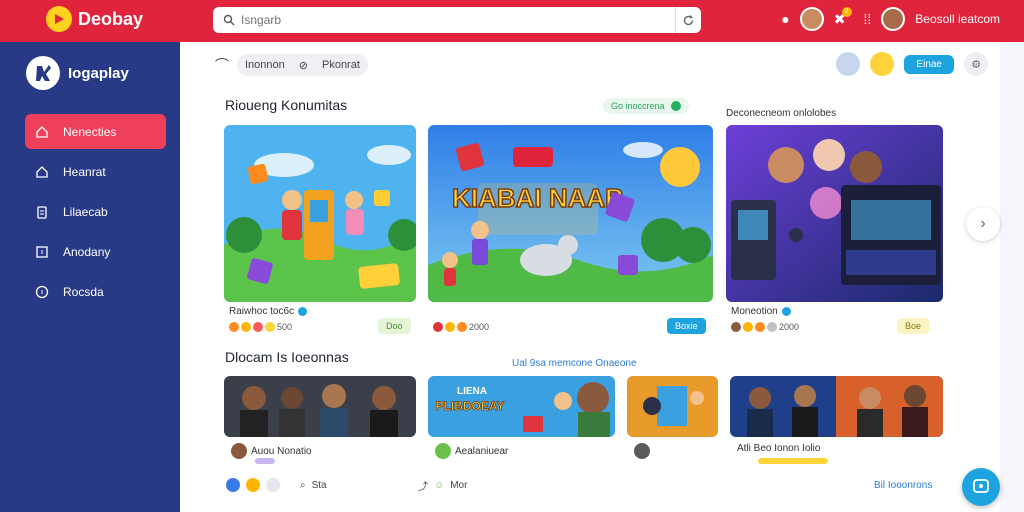 The width and height of the screenshot is (1024, 512). What do you see at coordinates (341, 65) in the screenshot?
I see `tab-pkonrat: Pkonrat` at bounding box center [341, 65].